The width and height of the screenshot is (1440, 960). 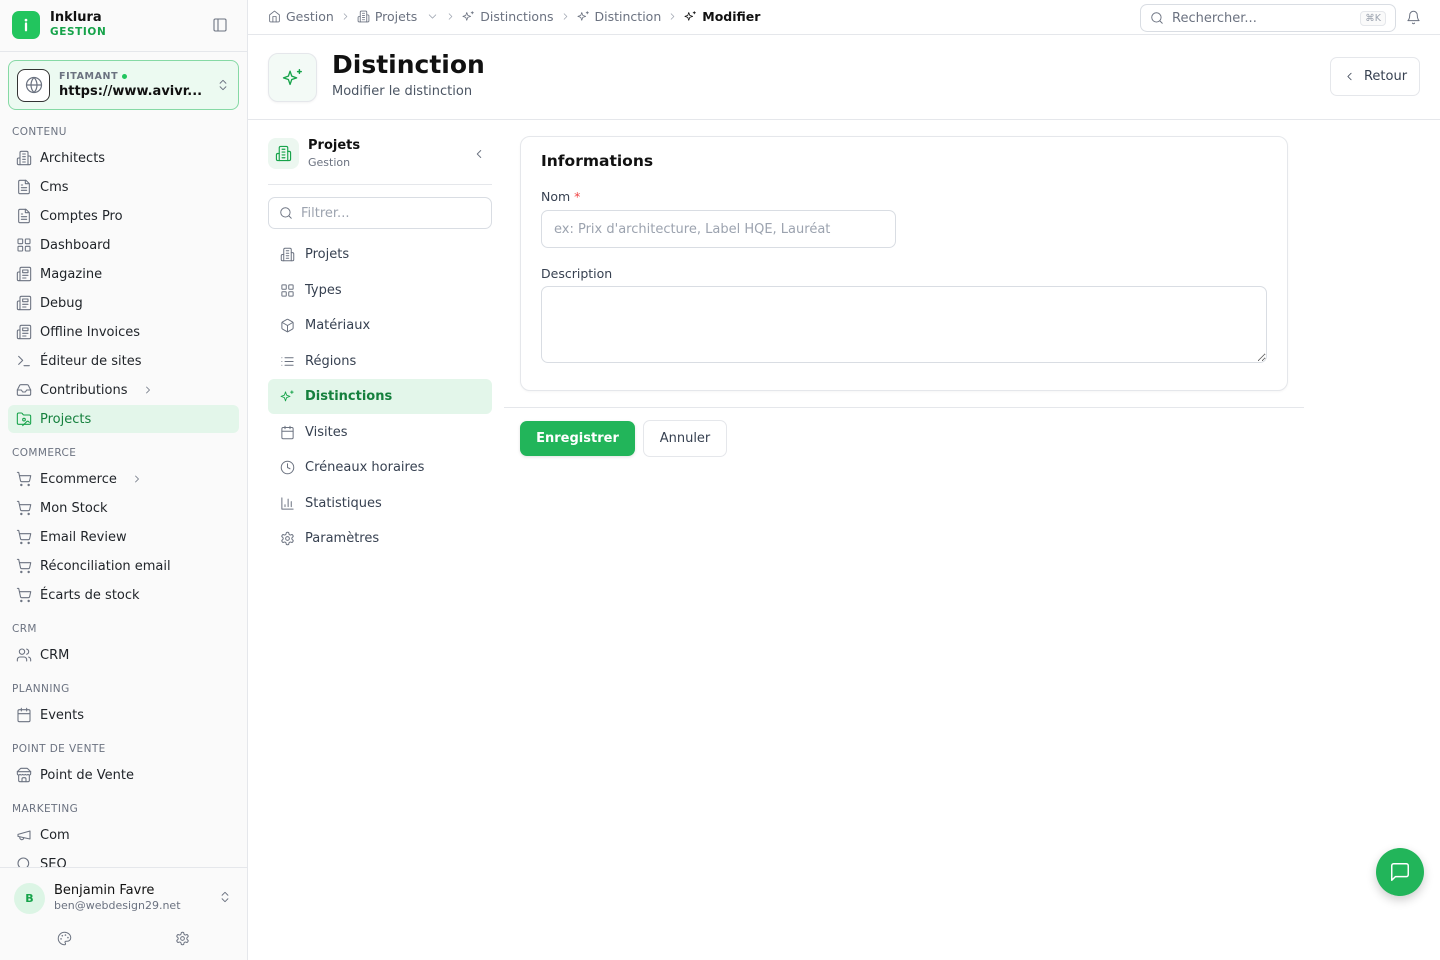 I want to click on page-subtitle: Modifier le distinction, so click(x=402, y=91).